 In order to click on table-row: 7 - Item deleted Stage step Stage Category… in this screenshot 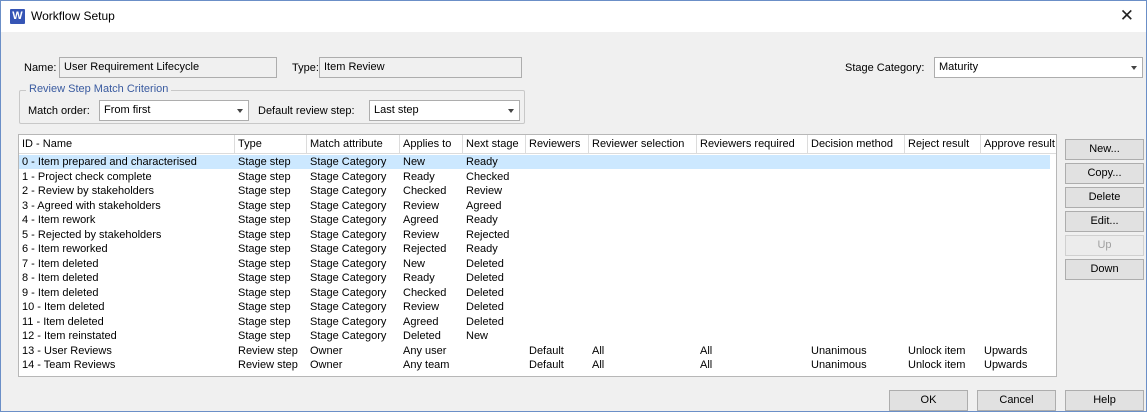, I will do `click(537, 264)`.